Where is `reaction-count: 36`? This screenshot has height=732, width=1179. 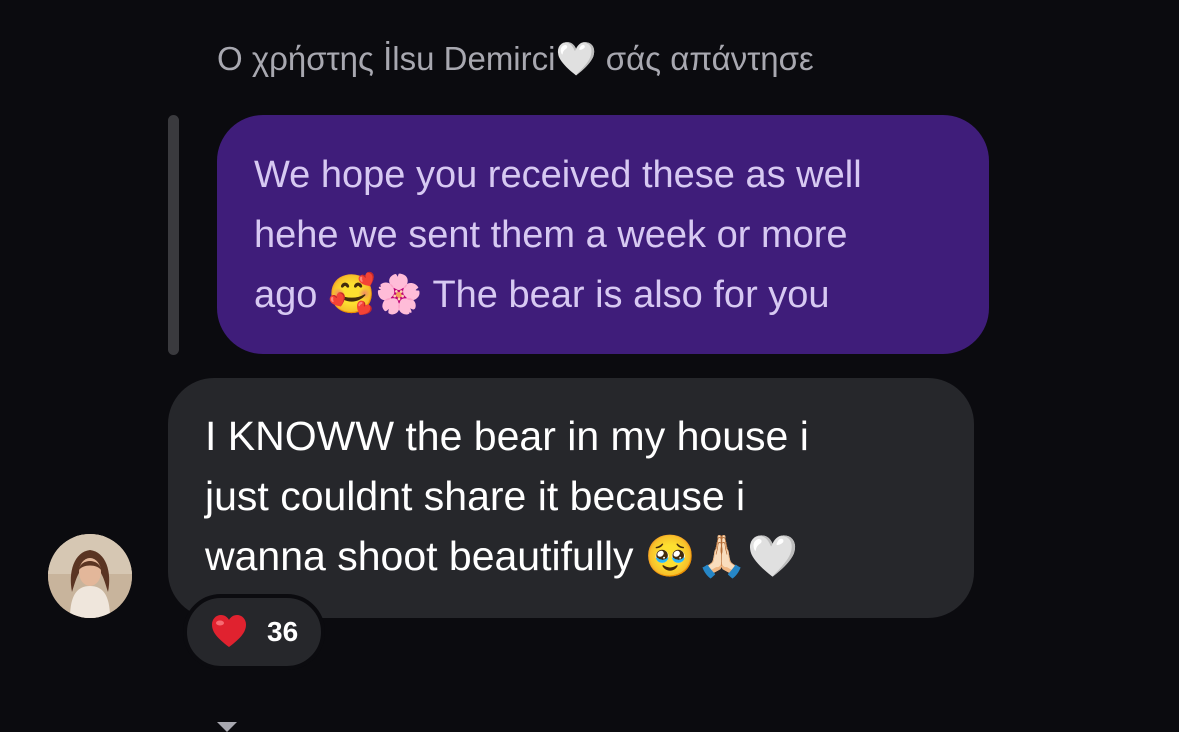
reaction-count: 36 is located at coordinates (283, 631).